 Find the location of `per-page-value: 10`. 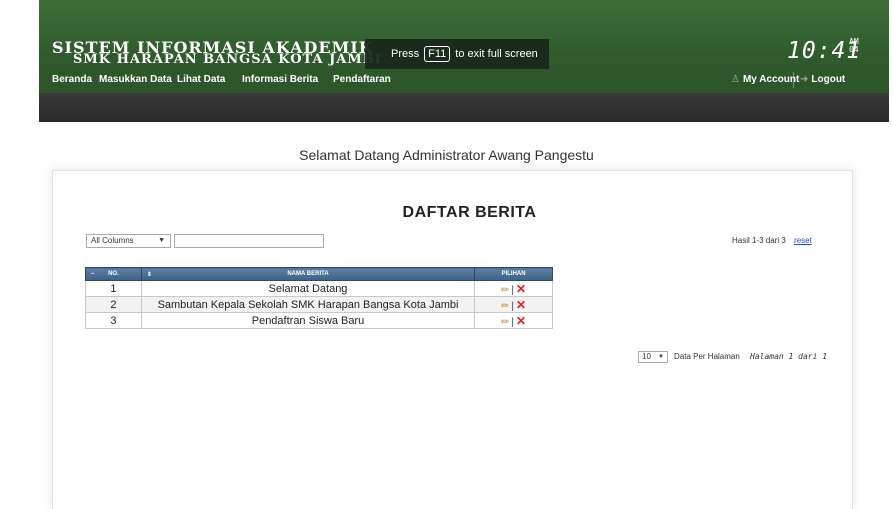

per-page-value: 10 is located at coordinates (646, 356).